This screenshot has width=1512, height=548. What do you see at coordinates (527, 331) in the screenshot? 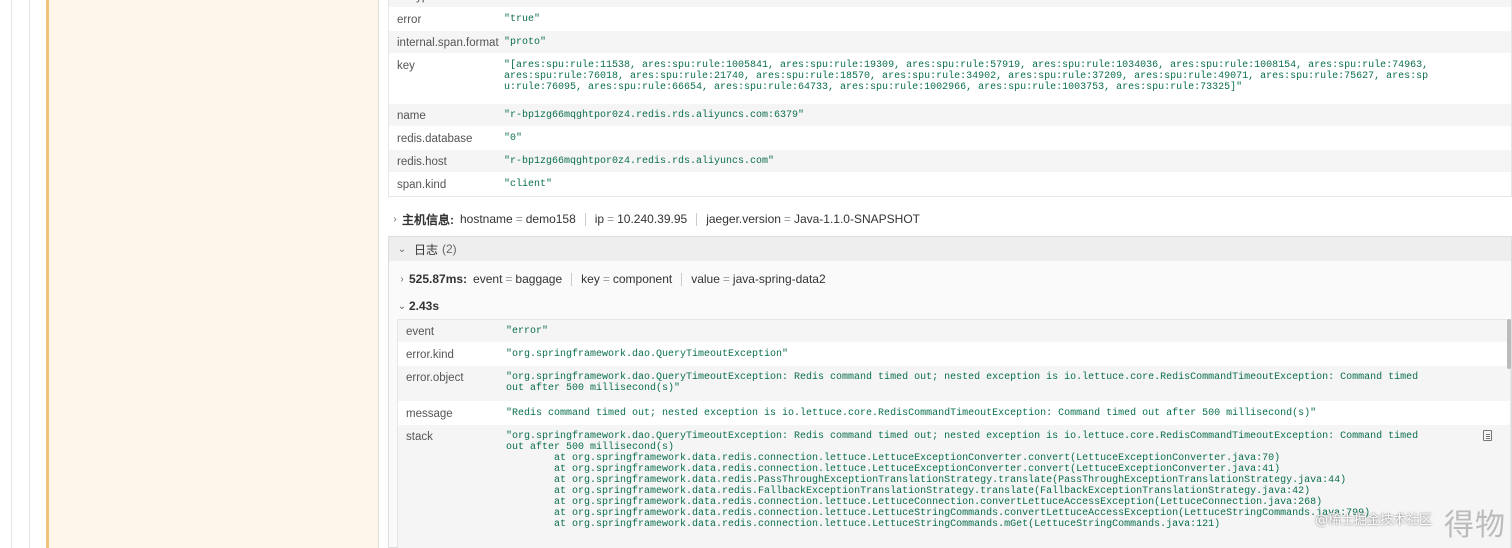
I see `kv-value: "error"` at bounding box center [527, 331].